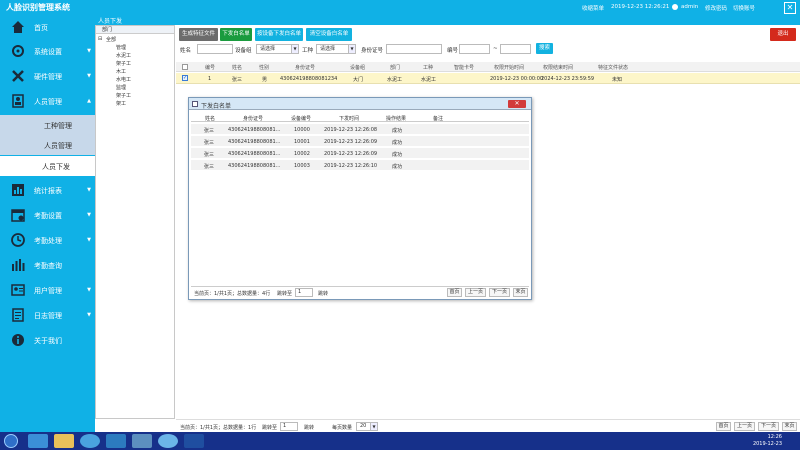 Image resolution: width=800 pixels, height=450 pixels. What do you see at coordinates (38, 7) in the screenshot?
I see `app-title: 人脸识别管理系统` at bounding box center [38, 7].